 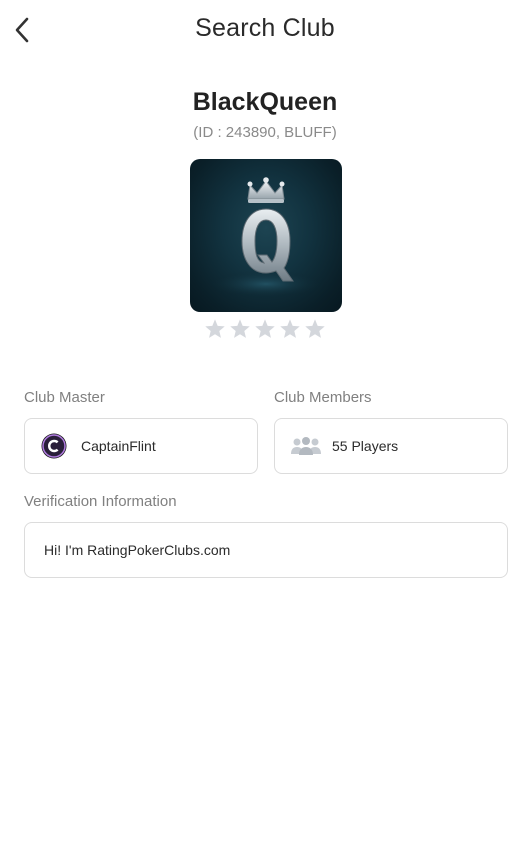 I want to click on captain-avatar-icon, so click(x=54, y=446).